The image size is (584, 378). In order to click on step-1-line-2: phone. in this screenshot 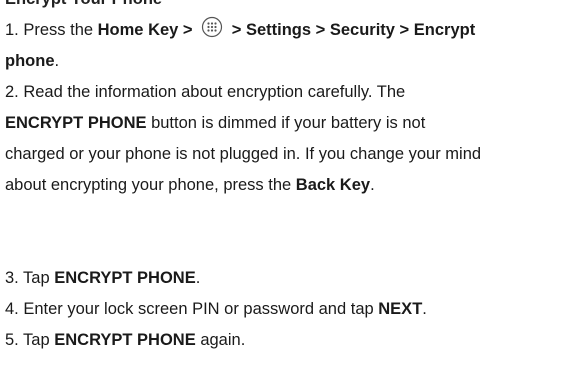, I will do `click(32, 61)`.